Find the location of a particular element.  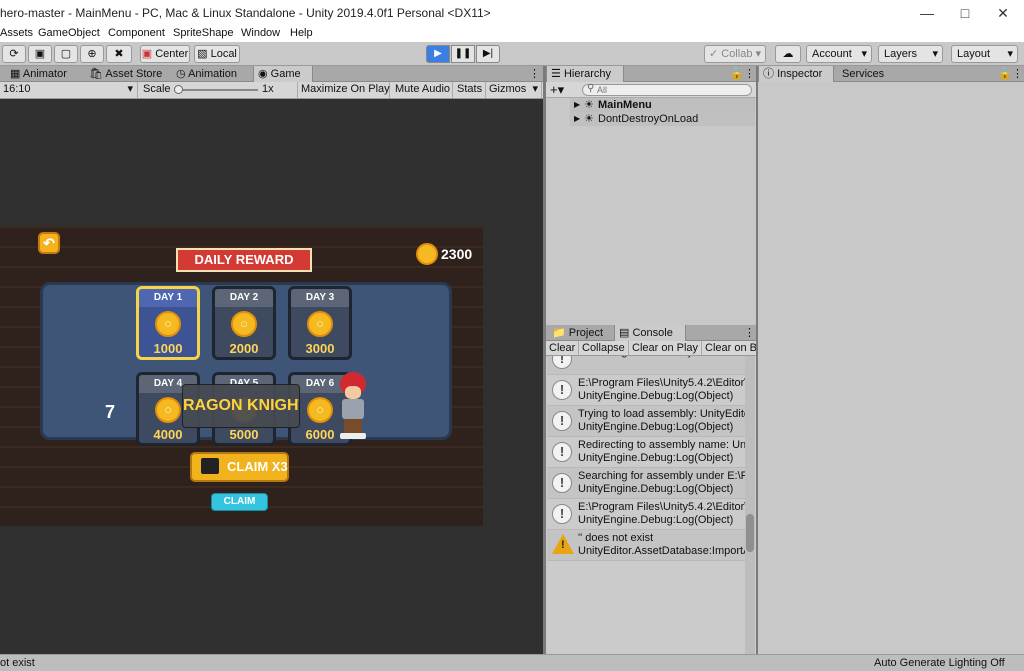

scale-slider-track is located at coordinates (218, 90).